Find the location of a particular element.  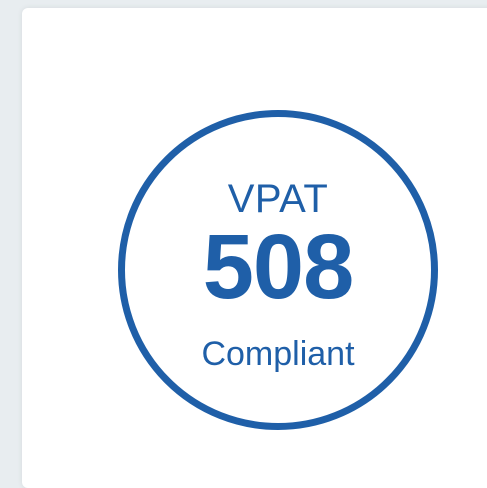

badge-number: 508 is located at coordinates (278, 267).